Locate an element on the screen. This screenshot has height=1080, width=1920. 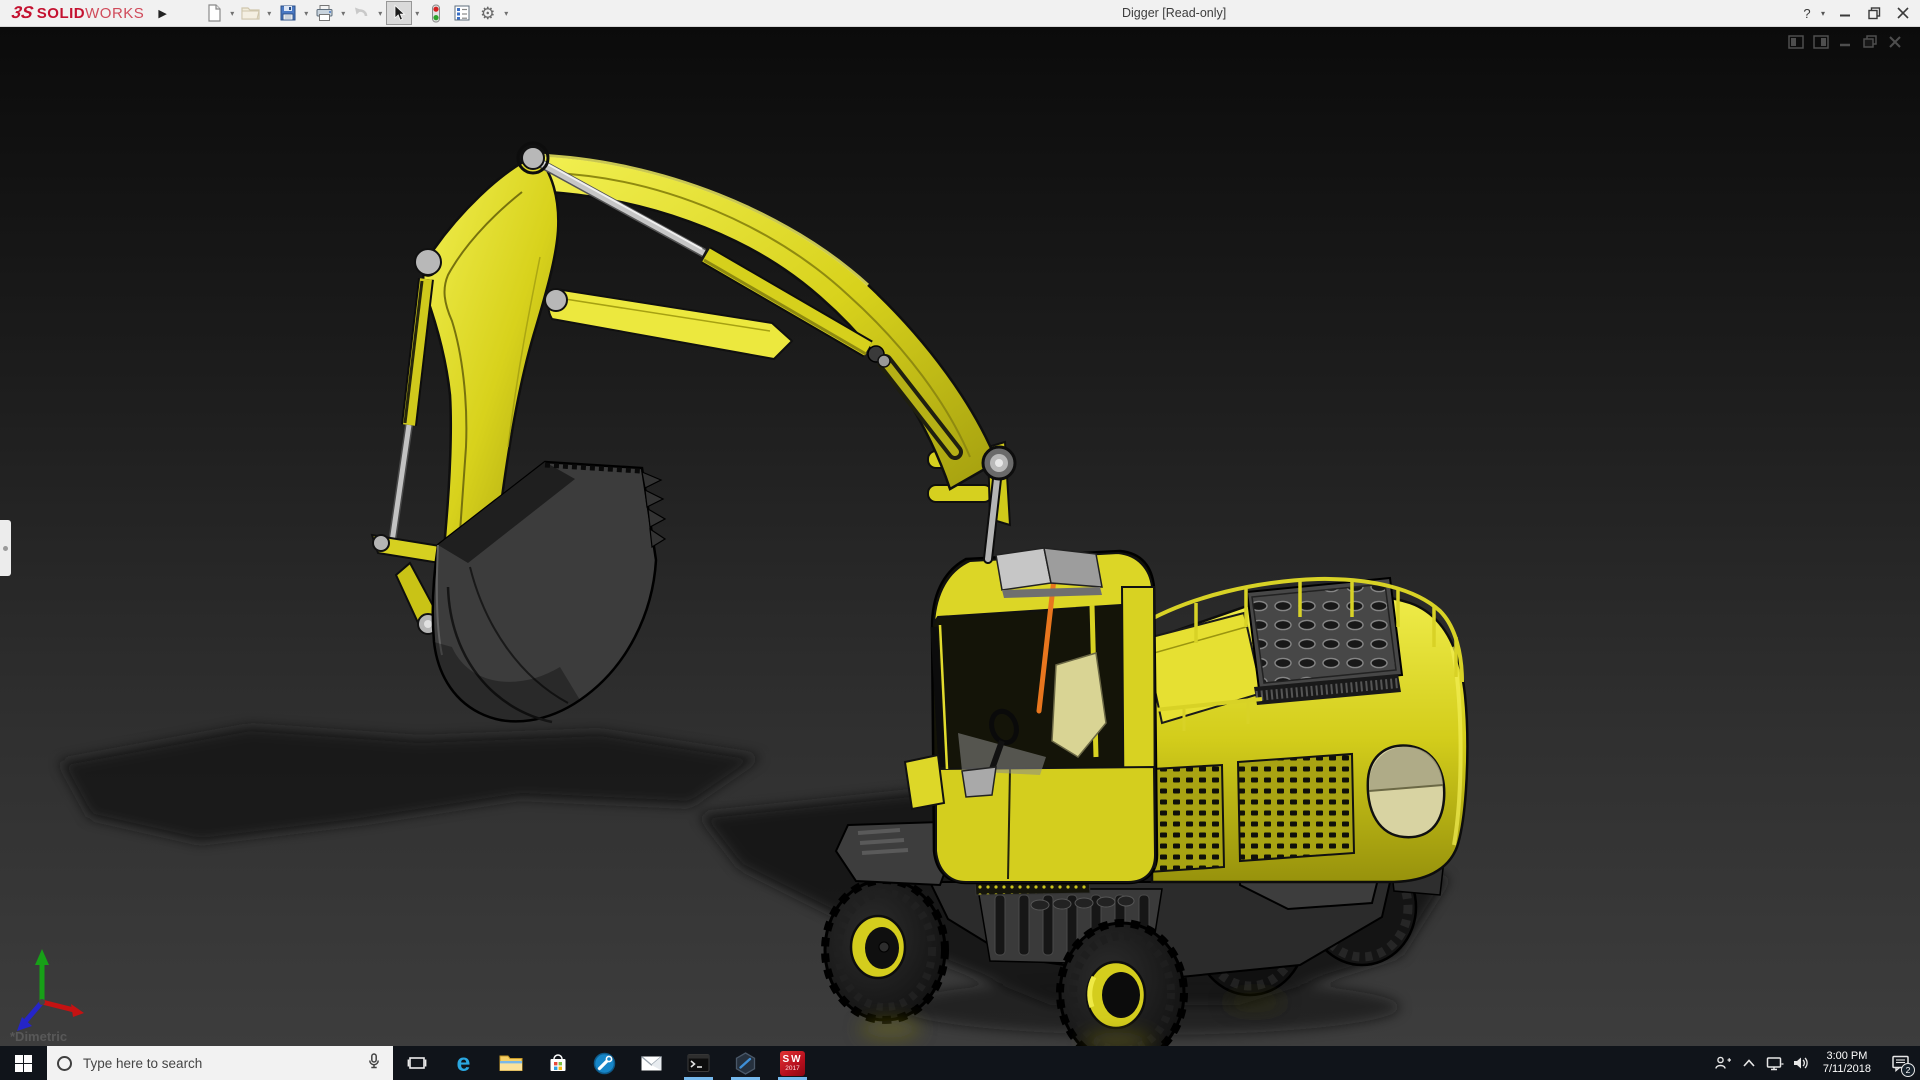
new-dropdown-caret: ▾ is located at coordinates (232, 13).